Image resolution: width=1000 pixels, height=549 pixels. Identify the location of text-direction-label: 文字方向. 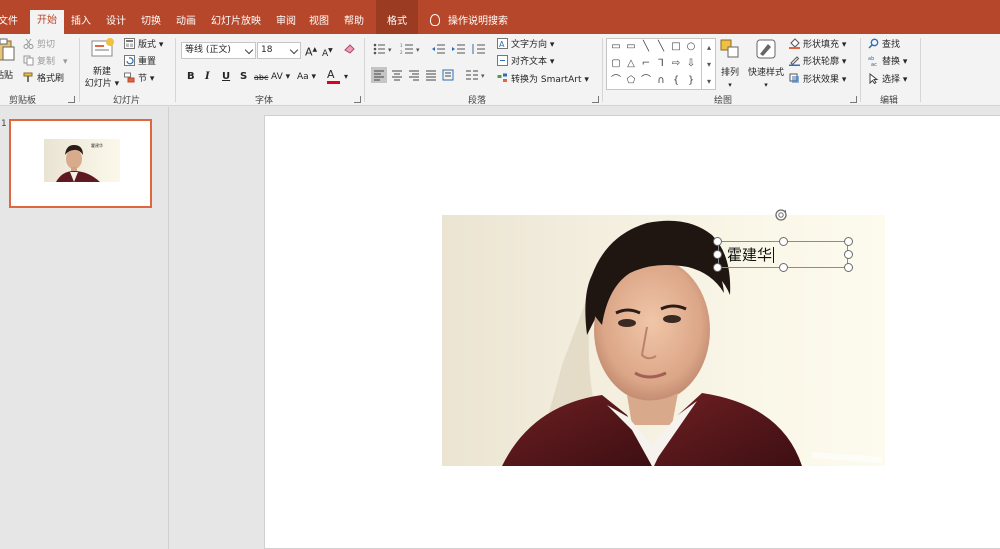
(529, 45).